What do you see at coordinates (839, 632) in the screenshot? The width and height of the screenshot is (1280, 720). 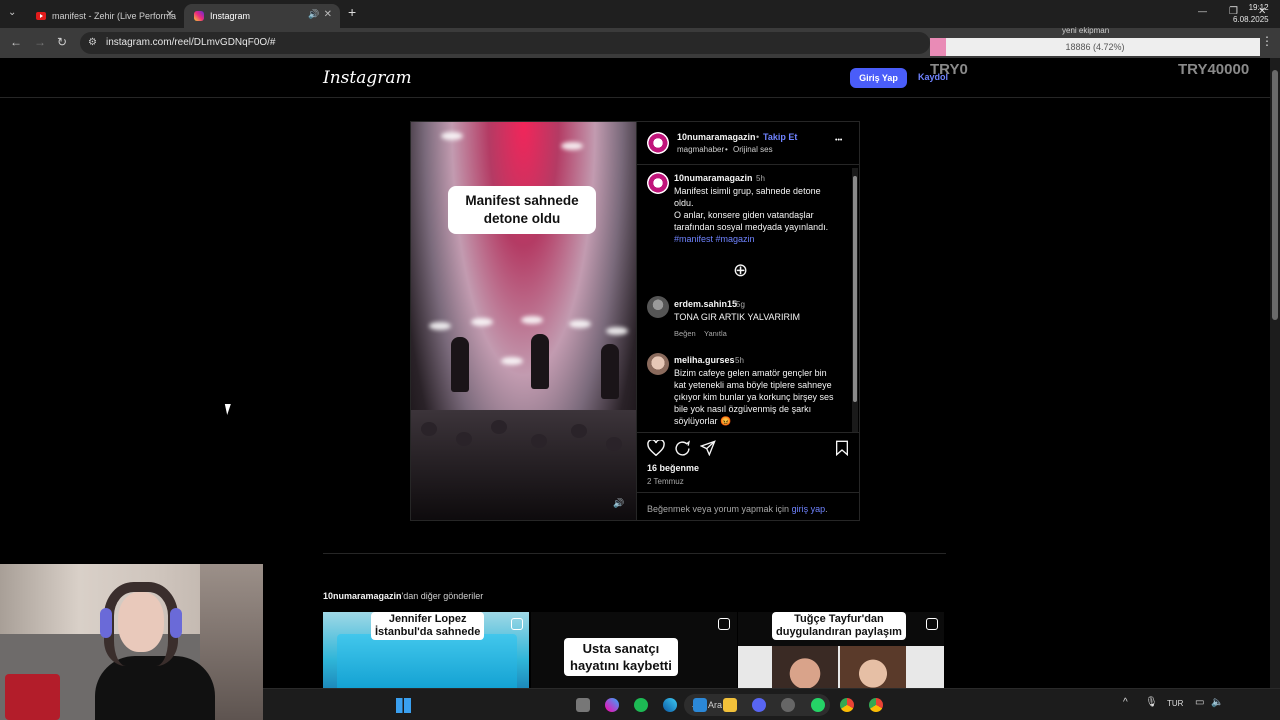 I see `thumbnail-title-line: duygulandıran paylaşım` at bounding box center [839, 632].